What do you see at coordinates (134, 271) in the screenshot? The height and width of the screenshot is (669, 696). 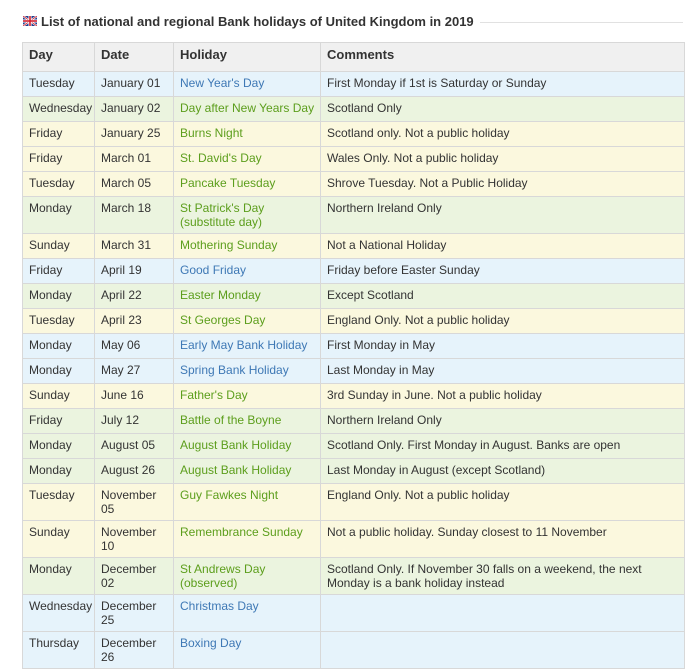 I see `cell-date: April 19` at bounding box center [134, 271].